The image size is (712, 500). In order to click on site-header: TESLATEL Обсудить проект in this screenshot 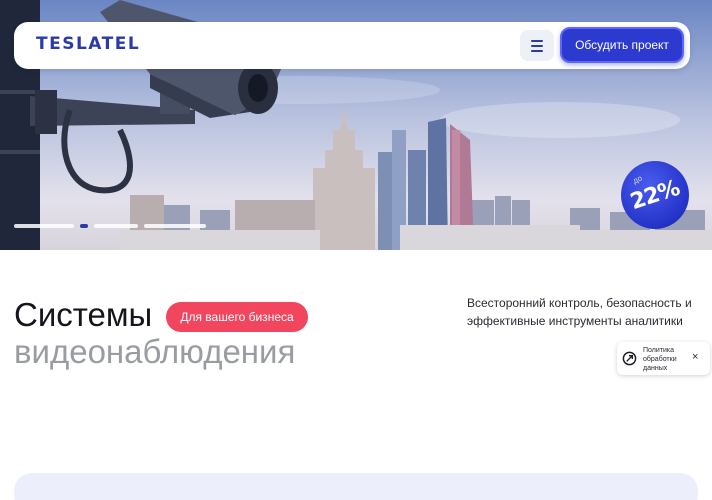, I will do `click(352, 45)`.